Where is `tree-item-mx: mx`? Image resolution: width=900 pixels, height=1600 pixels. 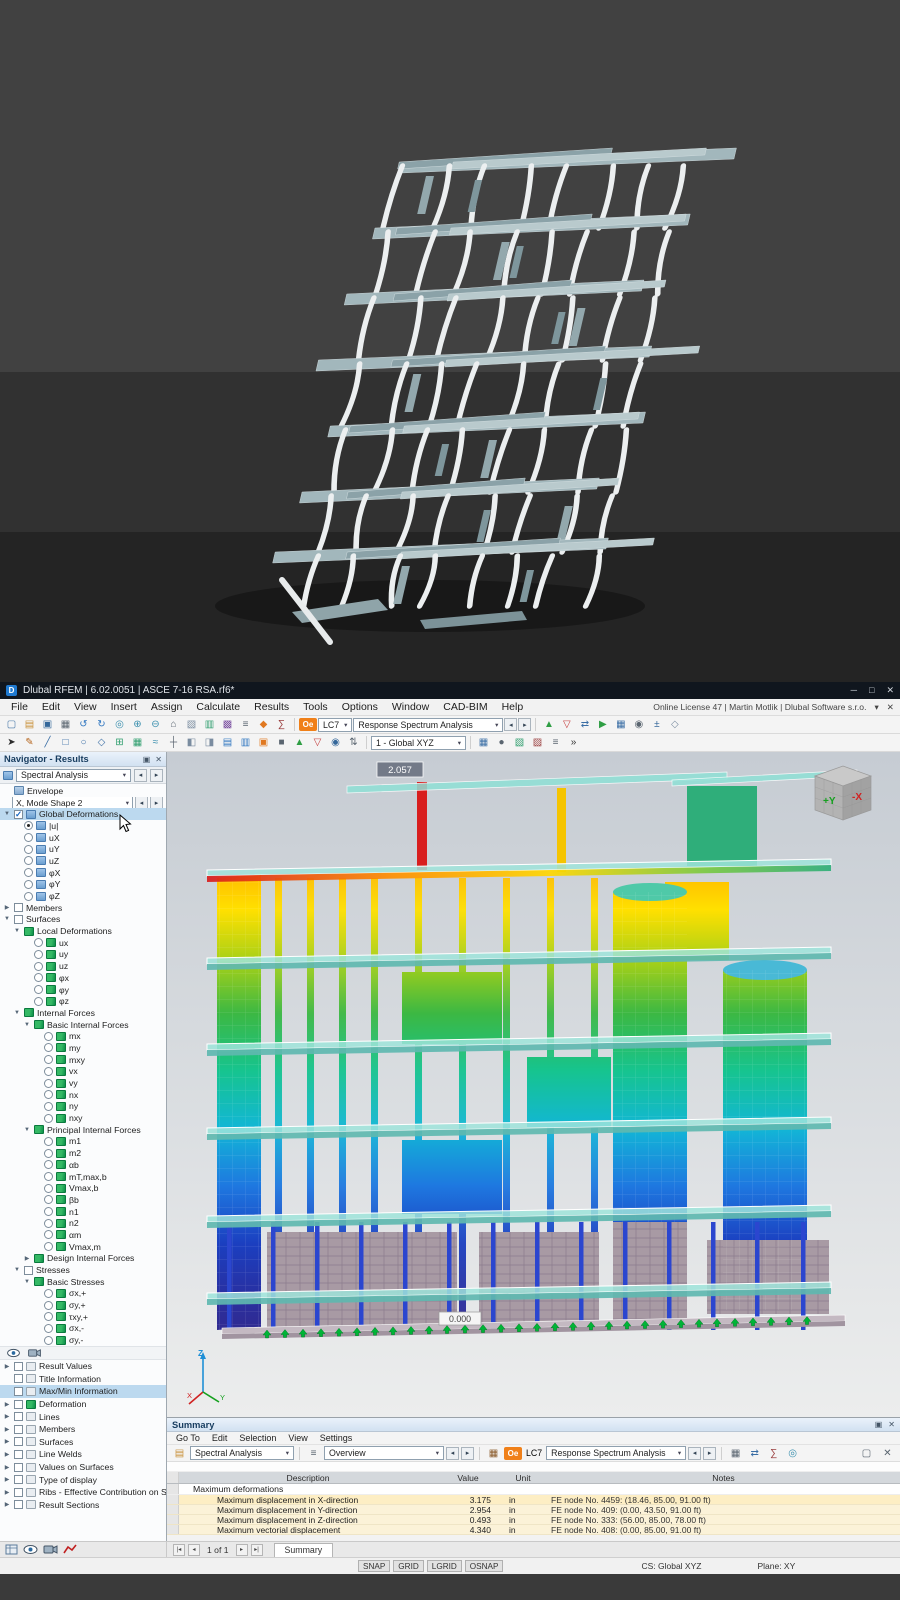
tree-item-mx: mx is located at coordinates (83, 1036).